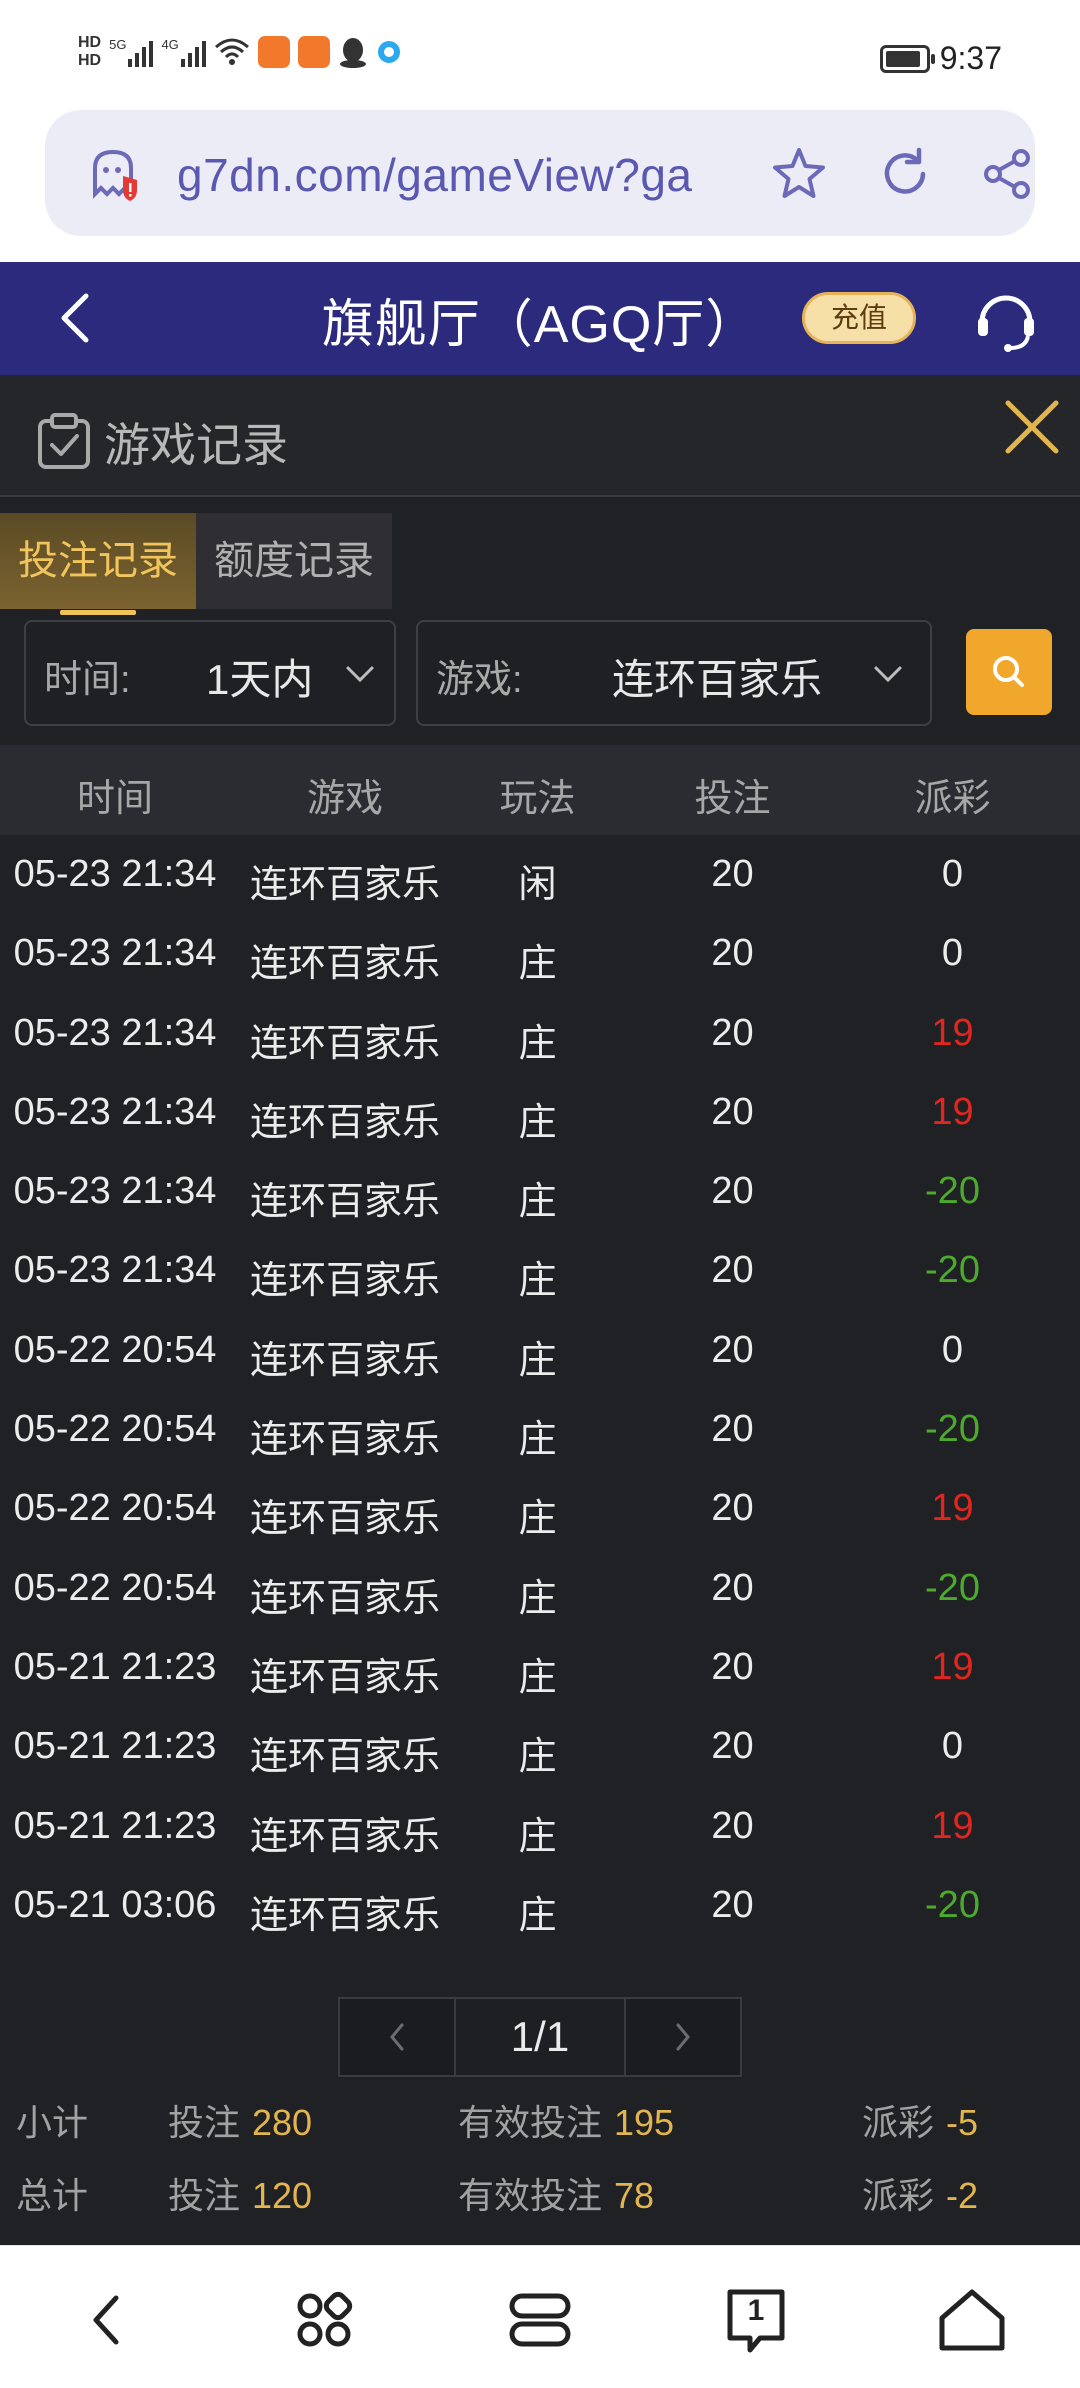 This screenshot has width=1080, height=2388. Describe the element at coordinates (360, 674) in the screenshot. I see `chevron-down-icon` at that location.